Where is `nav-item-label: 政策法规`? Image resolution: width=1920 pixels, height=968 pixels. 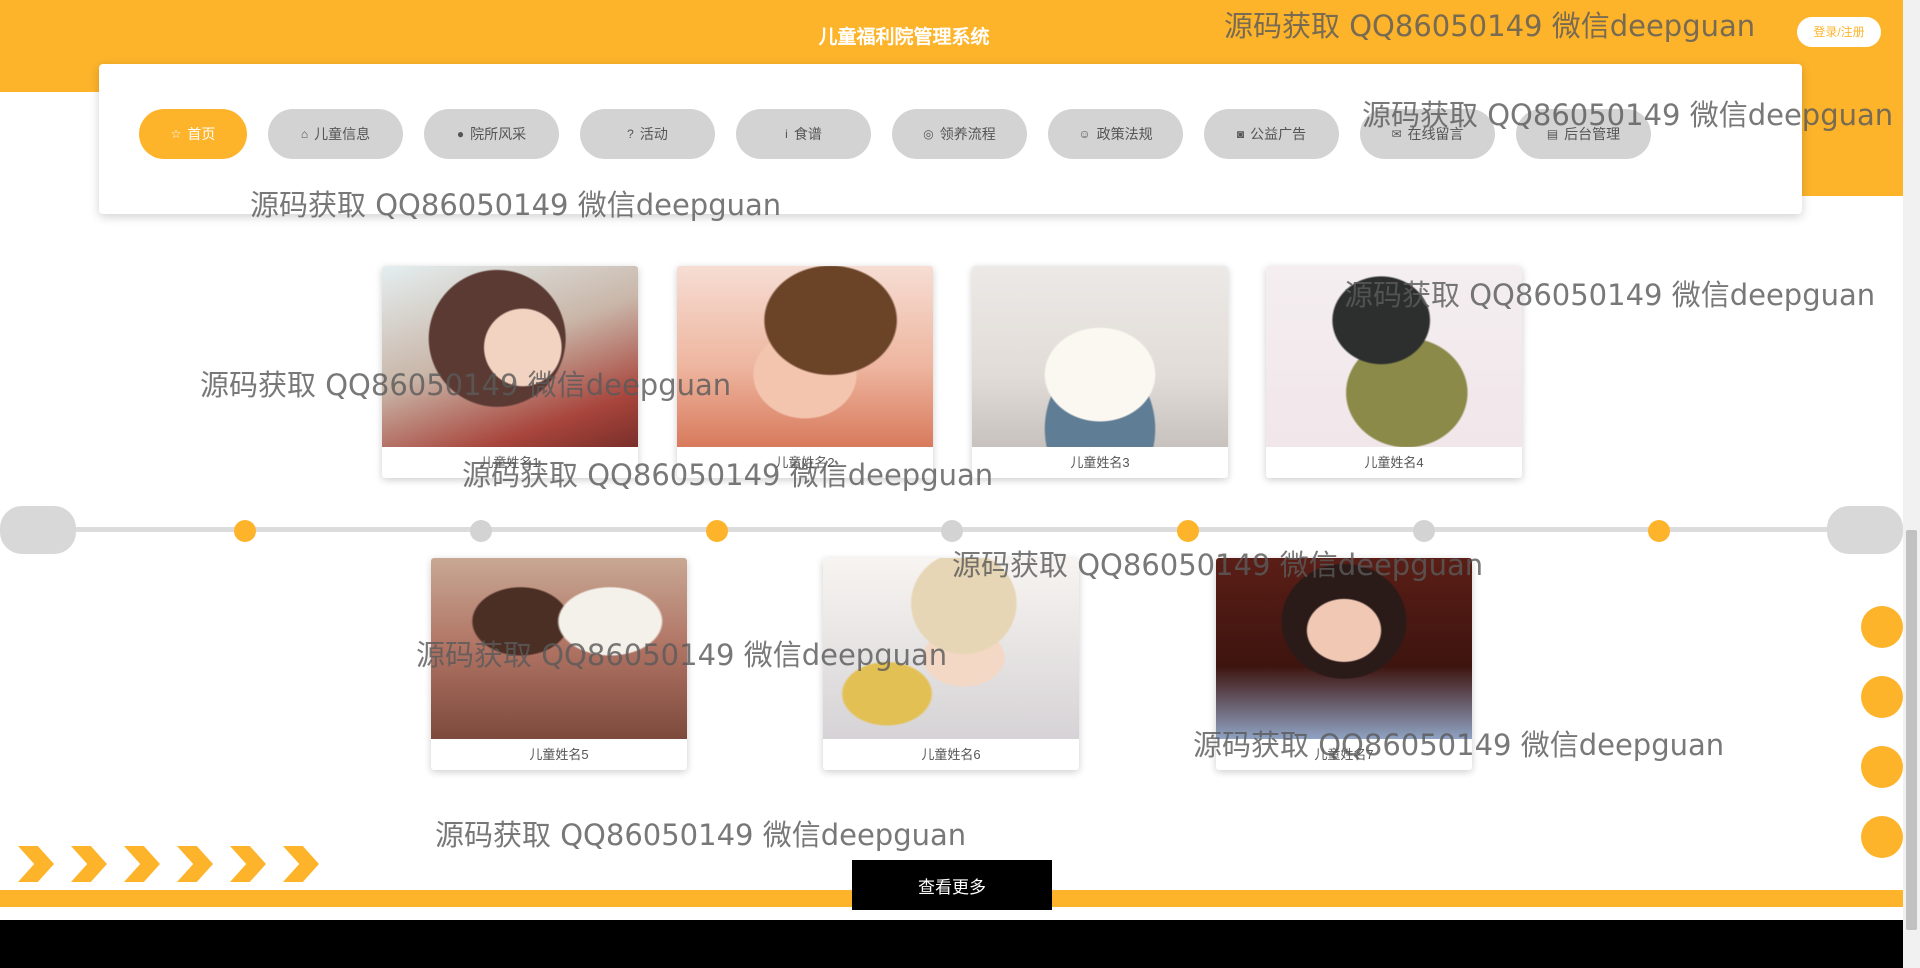 nav-item-label: 政策法规 is located at coordinates (1124, 134).